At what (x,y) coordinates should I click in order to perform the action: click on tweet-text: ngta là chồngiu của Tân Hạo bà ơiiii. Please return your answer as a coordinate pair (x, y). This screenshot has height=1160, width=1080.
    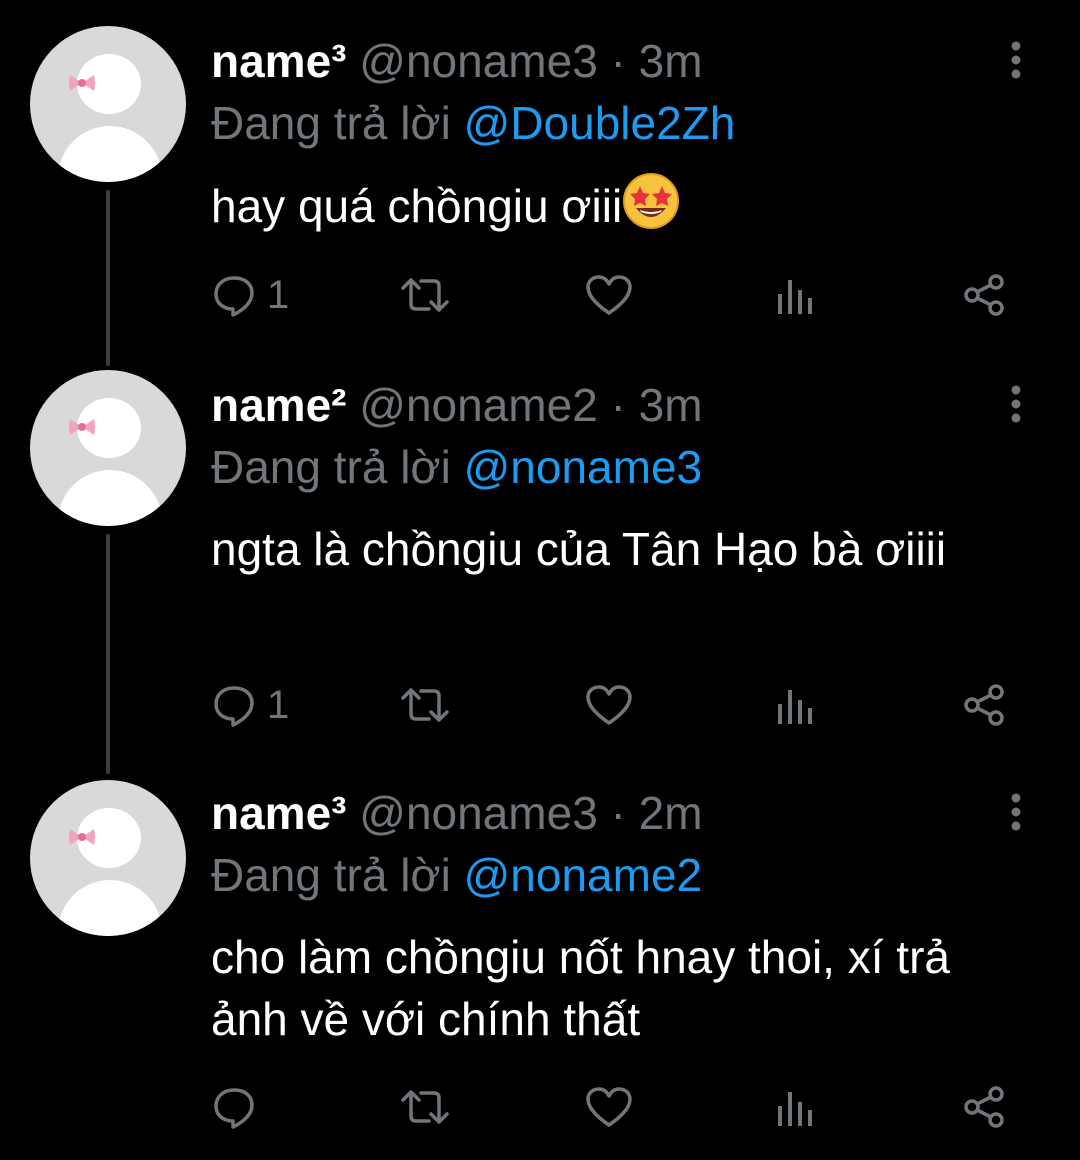
    Looking at the image, I should click on (579, 549).